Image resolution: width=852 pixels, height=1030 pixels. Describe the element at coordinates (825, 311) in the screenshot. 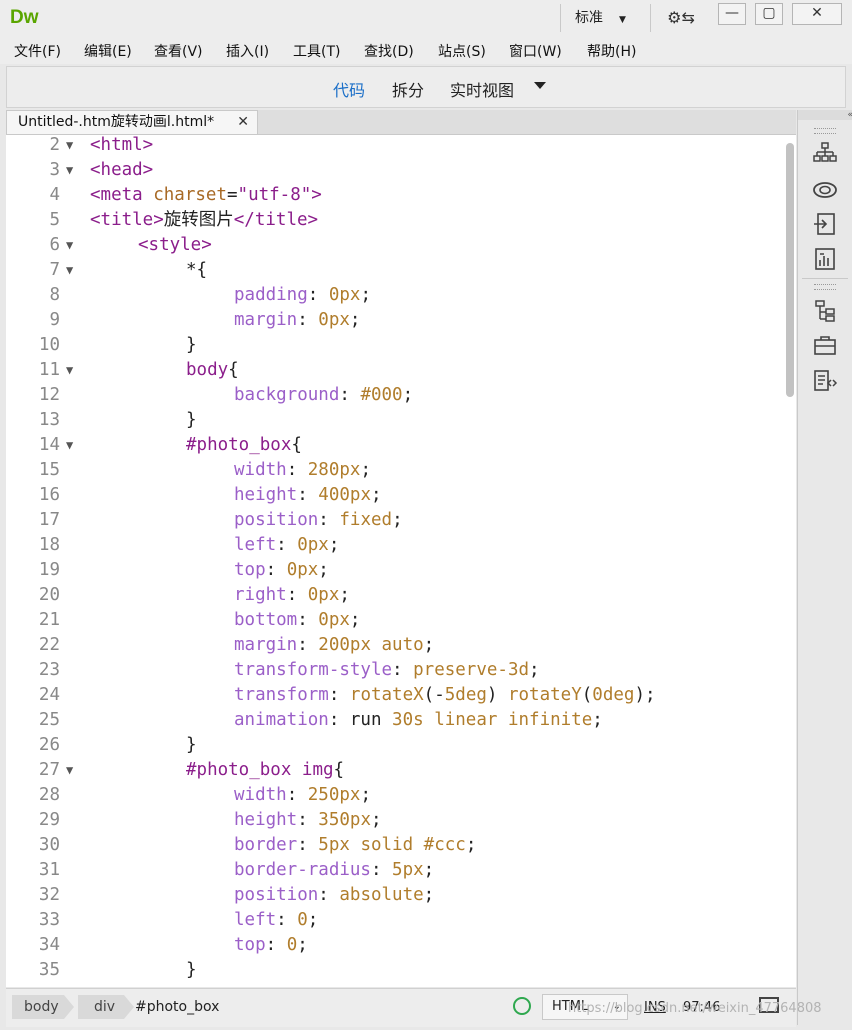

I see `dom-tree-icon` at that location.